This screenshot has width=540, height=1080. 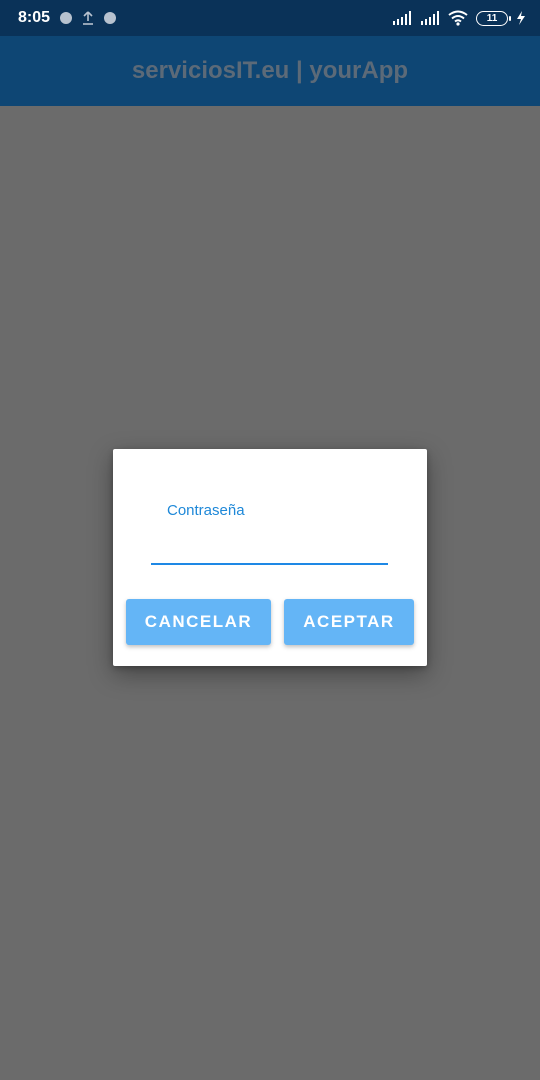 I want to click on battery-level: 11, so click(x=492, y=18).